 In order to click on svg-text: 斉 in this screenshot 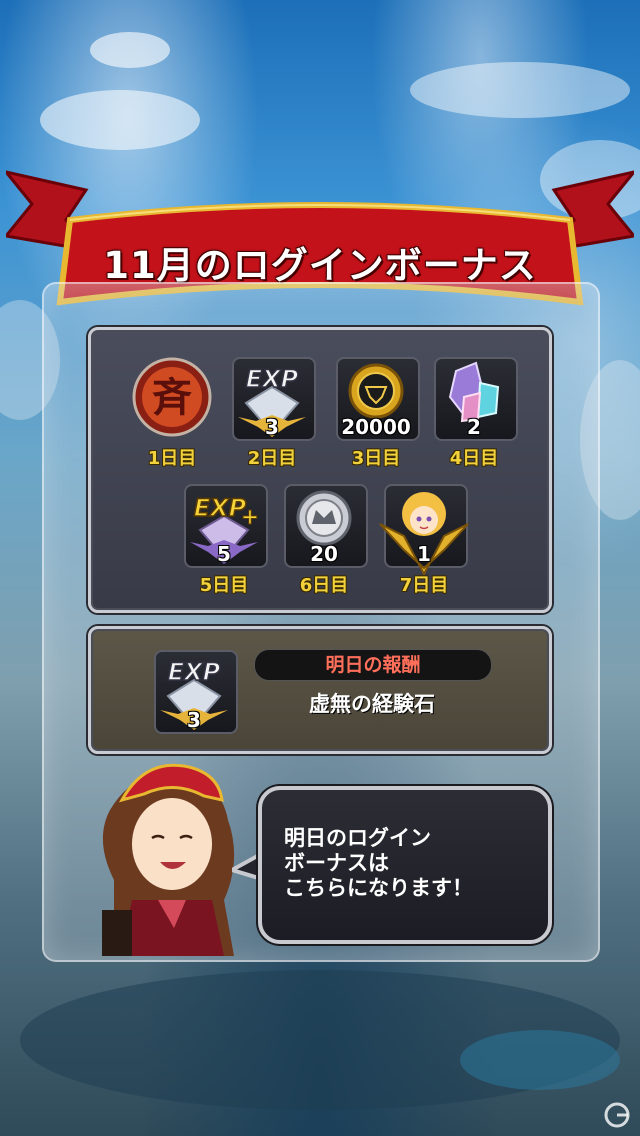, I will do `click(172, 398)`.